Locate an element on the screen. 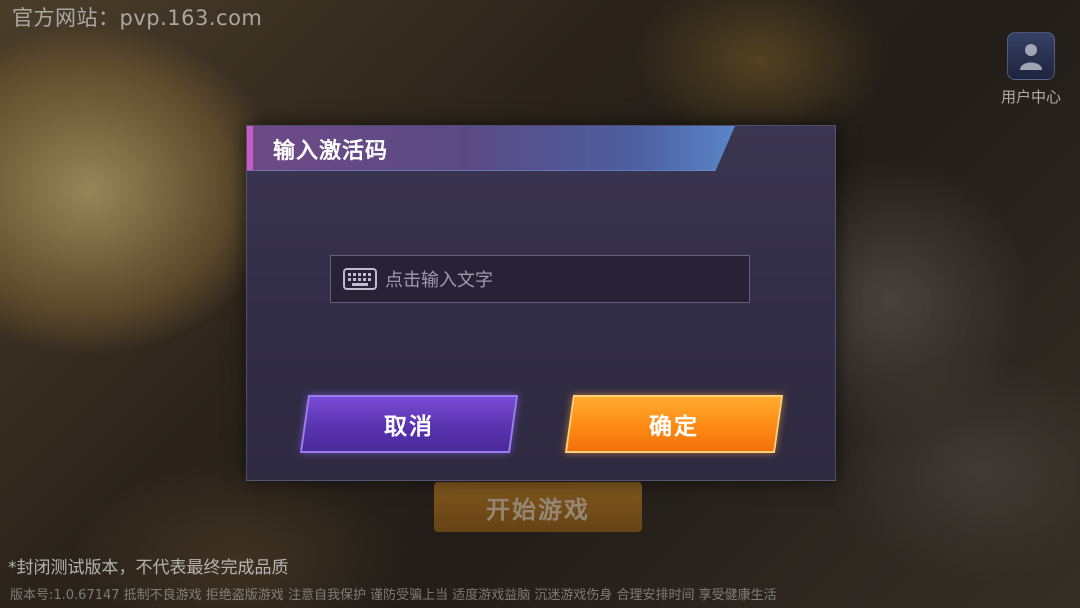 The image size is (1080, 608). user-center-button: 用户中心 is located at coordinates (1031, 69).